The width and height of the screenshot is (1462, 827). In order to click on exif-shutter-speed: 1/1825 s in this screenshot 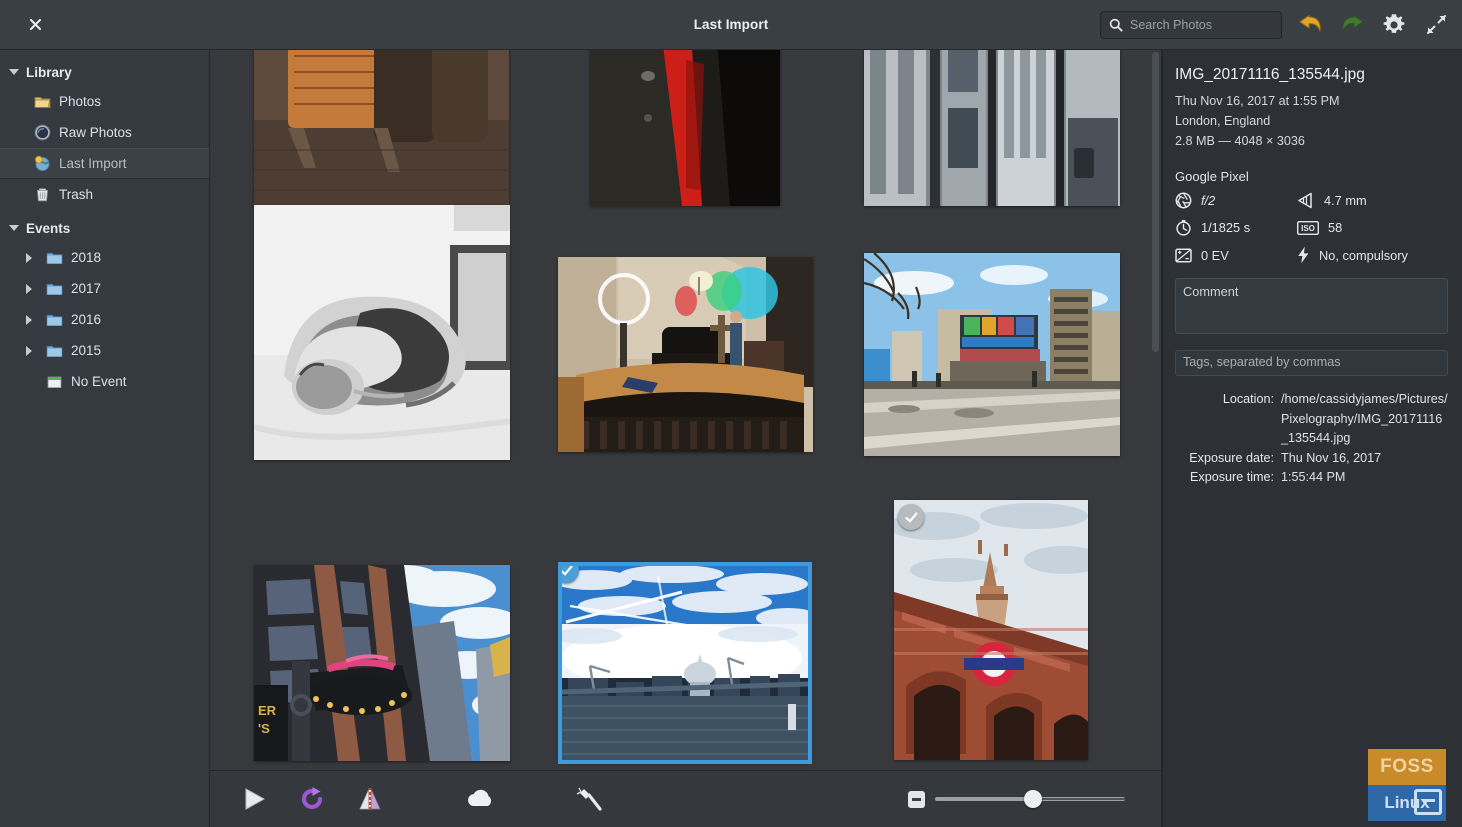, I will do `click(1236, 227)`.